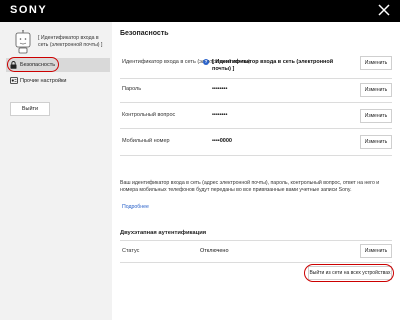 This screenshot has width=400, height=320. I want to click on change-login-id-button: Изменить, so click(376, 63).